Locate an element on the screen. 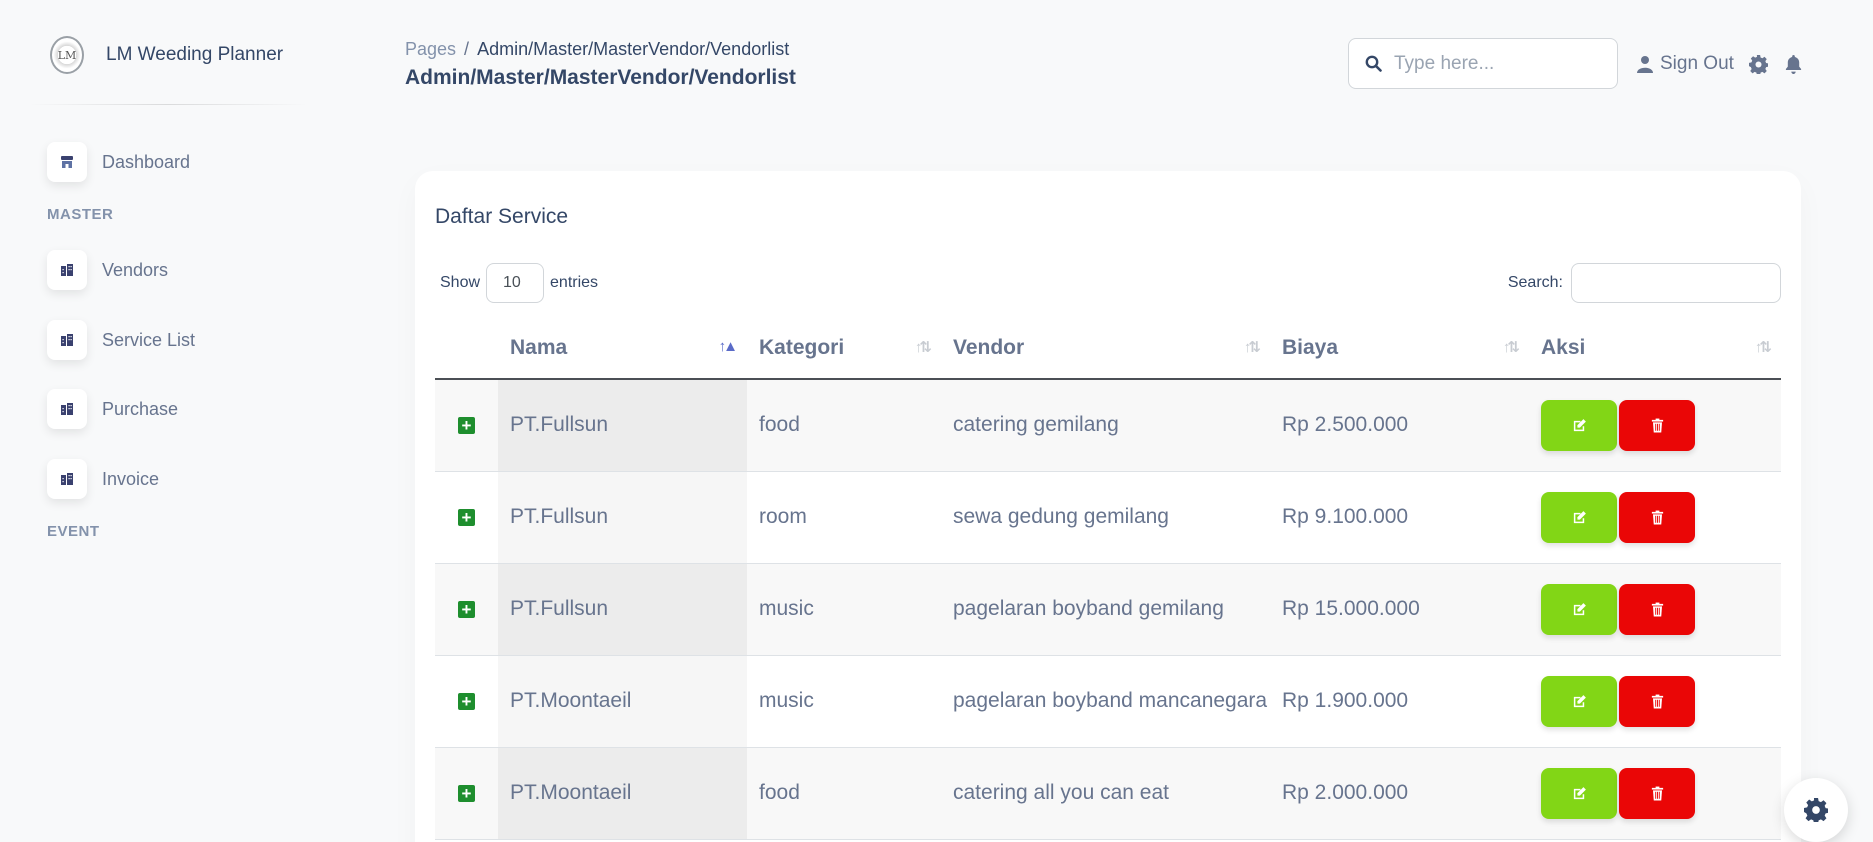 The image size is (1873, 842). page-title: Admin/Master/MasterVendor/Vendorlist is located at coordinates (600, 77).